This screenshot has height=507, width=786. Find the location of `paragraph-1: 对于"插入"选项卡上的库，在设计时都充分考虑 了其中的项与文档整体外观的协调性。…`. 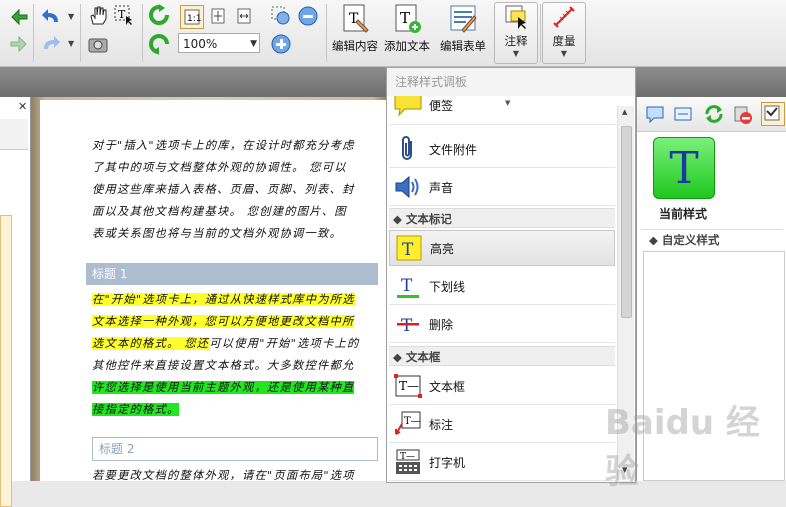

paragraph-1: 对于"插入"选项卡上的库，在设计时都充分考虑 了其中的项与文档整体外观的协调性。… is located at coordinates (223, 190).